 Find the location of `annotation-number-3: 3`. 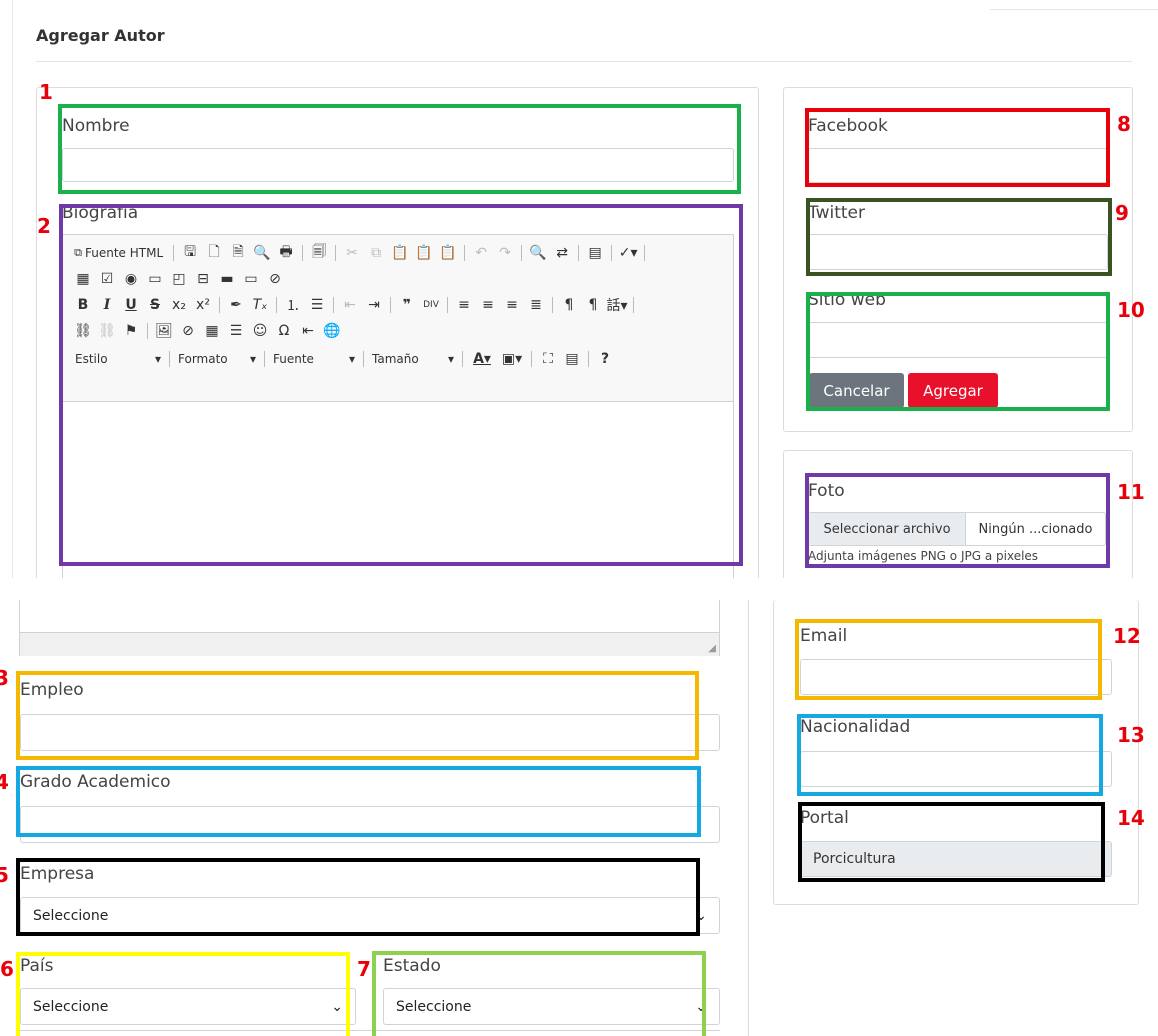

annotation-number-3: 3 is located at coordinates (4, 678).